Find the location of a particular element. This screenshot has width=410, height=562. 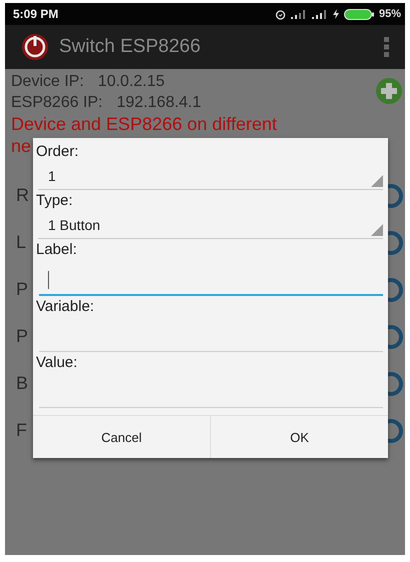

ok-button: OK is located at coordinates (299, 437).